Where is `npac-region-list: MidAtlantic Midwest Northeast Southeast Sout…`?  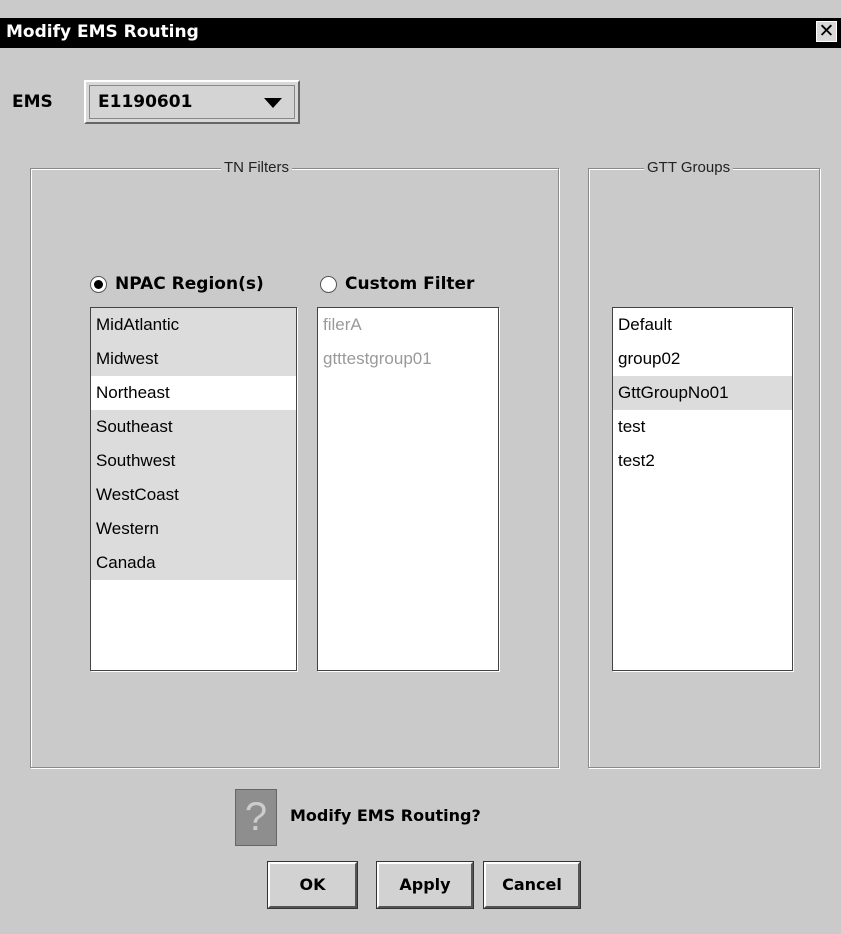
npac-region-list: MidAtlantic Midwest Northeast Southeast Sout… is located at coordinates (193, 489).